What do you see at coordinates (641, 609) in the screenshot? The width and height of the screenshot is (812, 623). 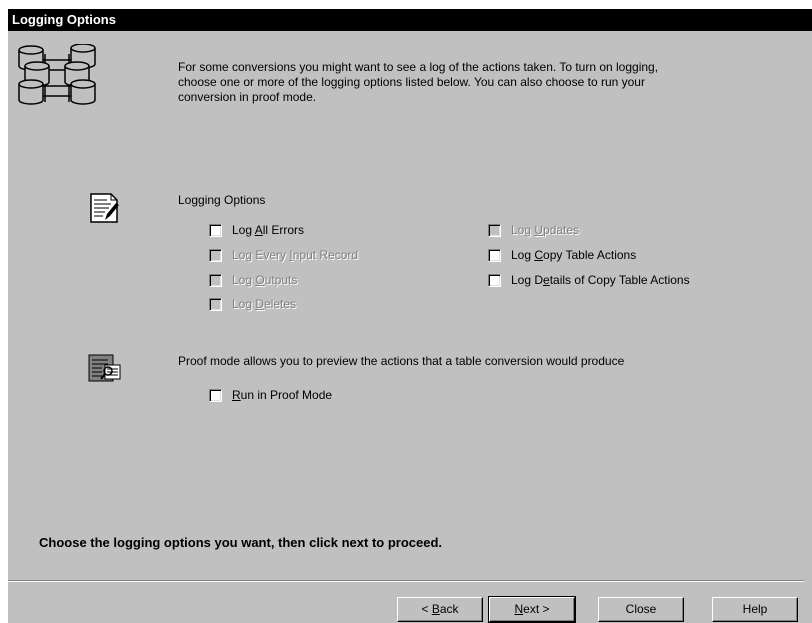 I see `close-button: Close` at bounding box center [641, 609].